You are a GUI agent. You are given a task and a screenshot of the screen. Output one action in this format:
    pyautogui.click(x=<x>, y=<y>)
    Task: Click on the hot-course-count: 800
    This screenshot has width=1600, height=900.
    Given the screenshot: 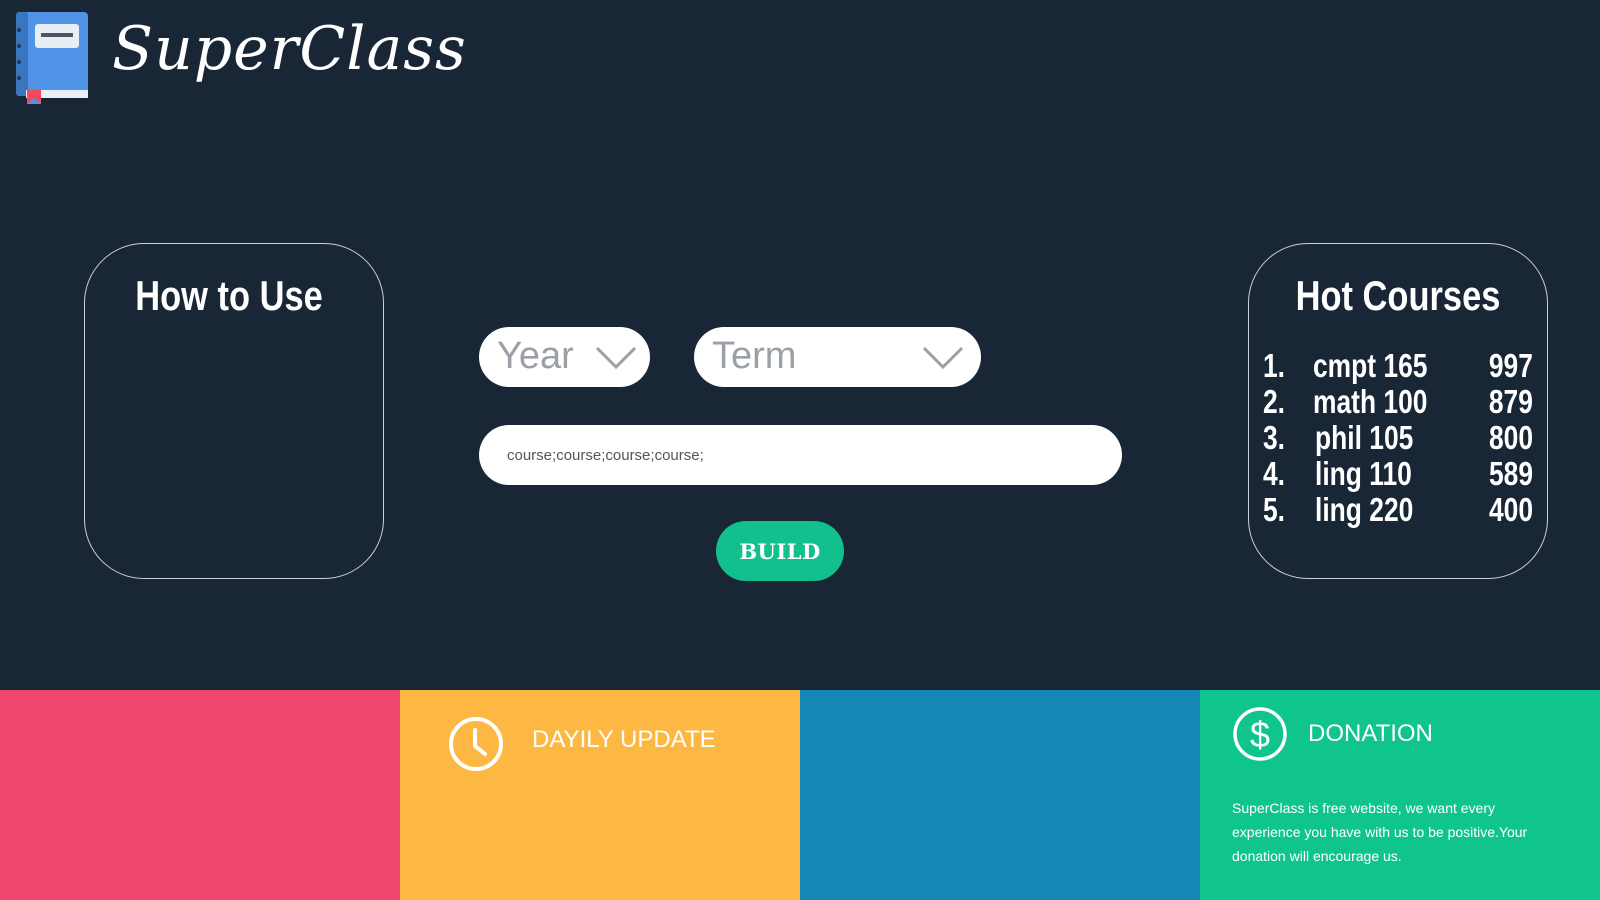 What is the action you would take?
    pyautogui.click(x=1510, y=437)
    